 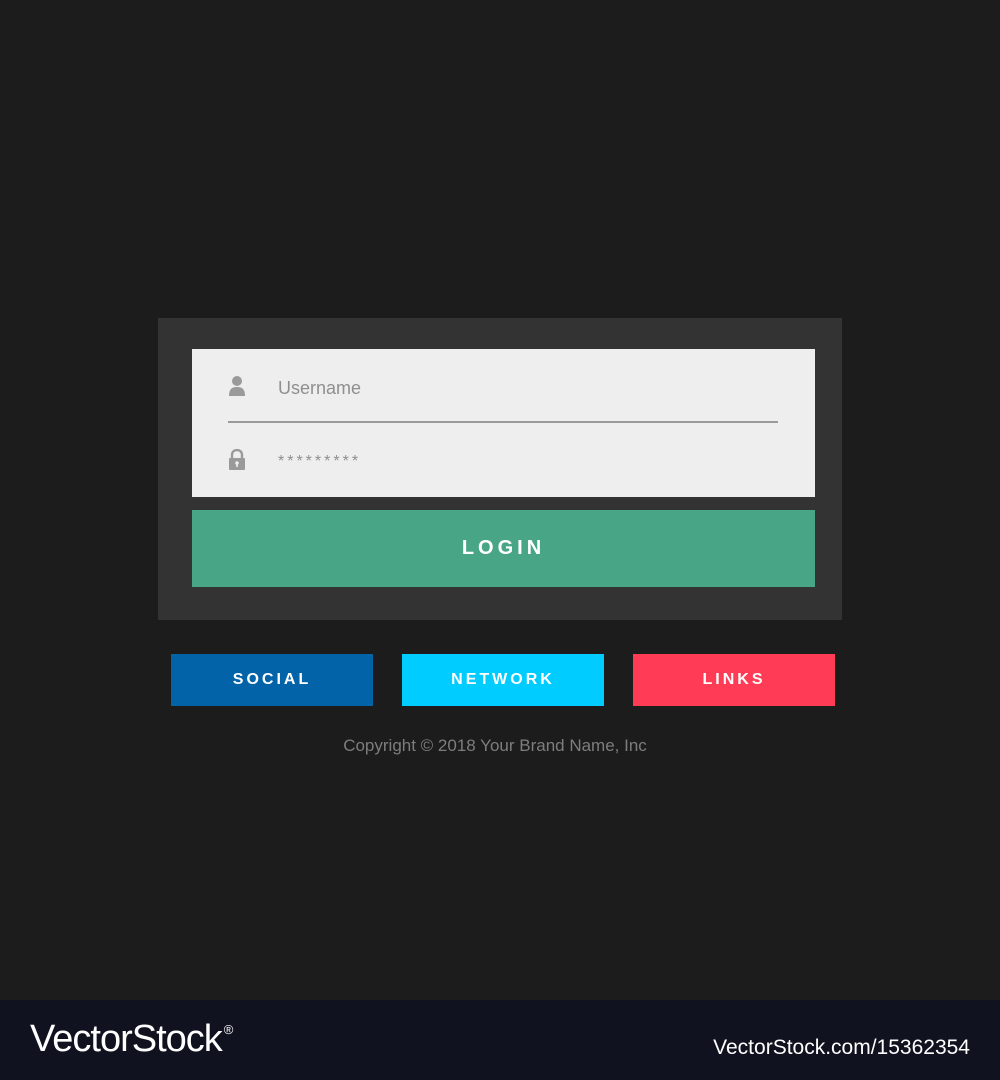 What do you see at coordinates (237, 459) in the screenshot?
I see `lock-icon` at bounding box center [237, 459].